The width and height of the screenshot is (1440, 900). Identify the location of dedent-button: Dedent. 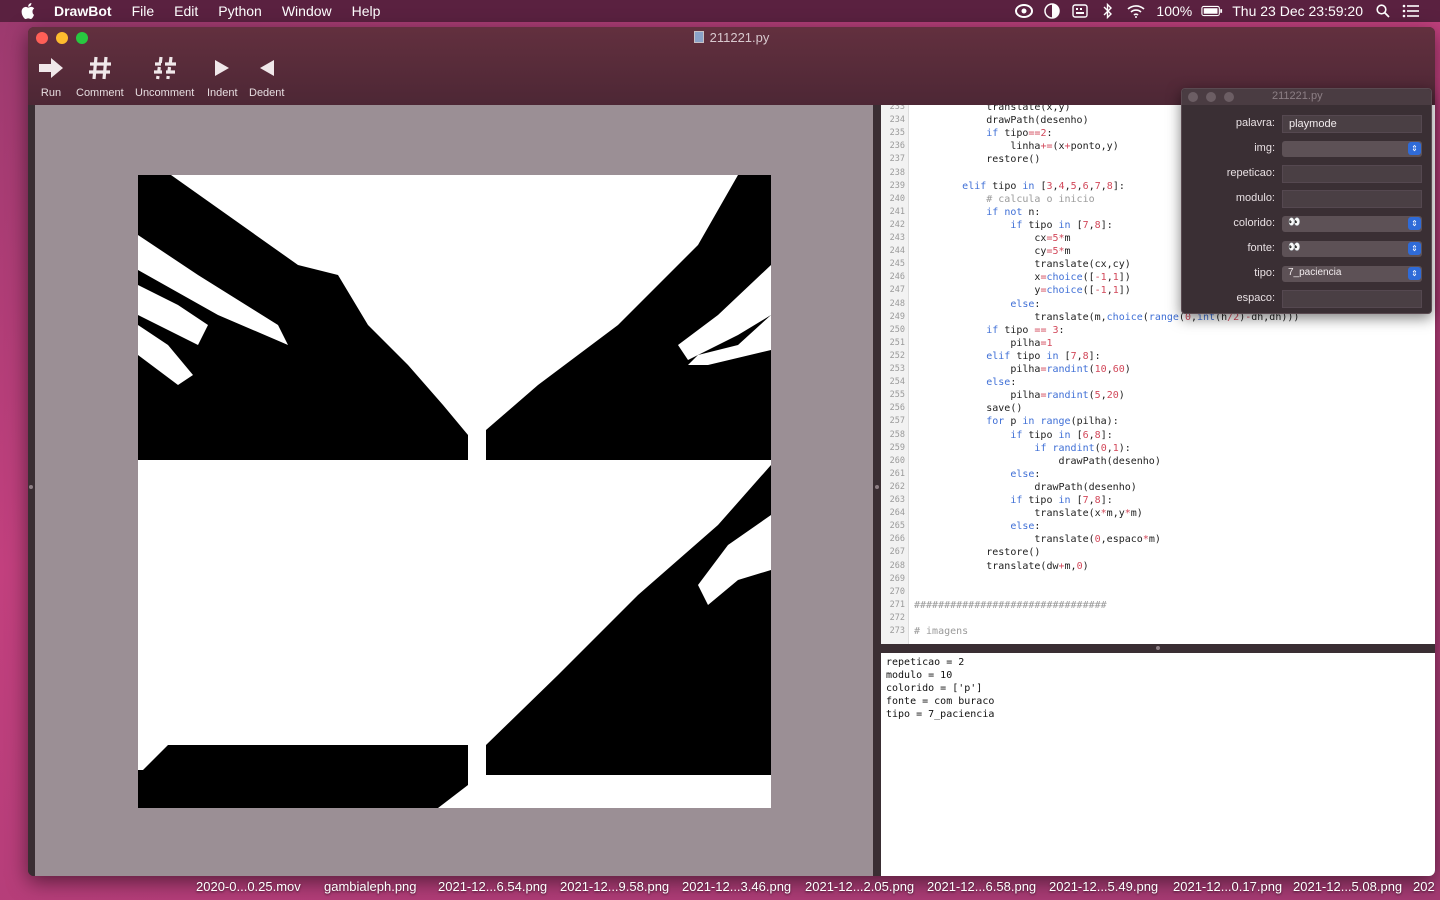
(266, 76).